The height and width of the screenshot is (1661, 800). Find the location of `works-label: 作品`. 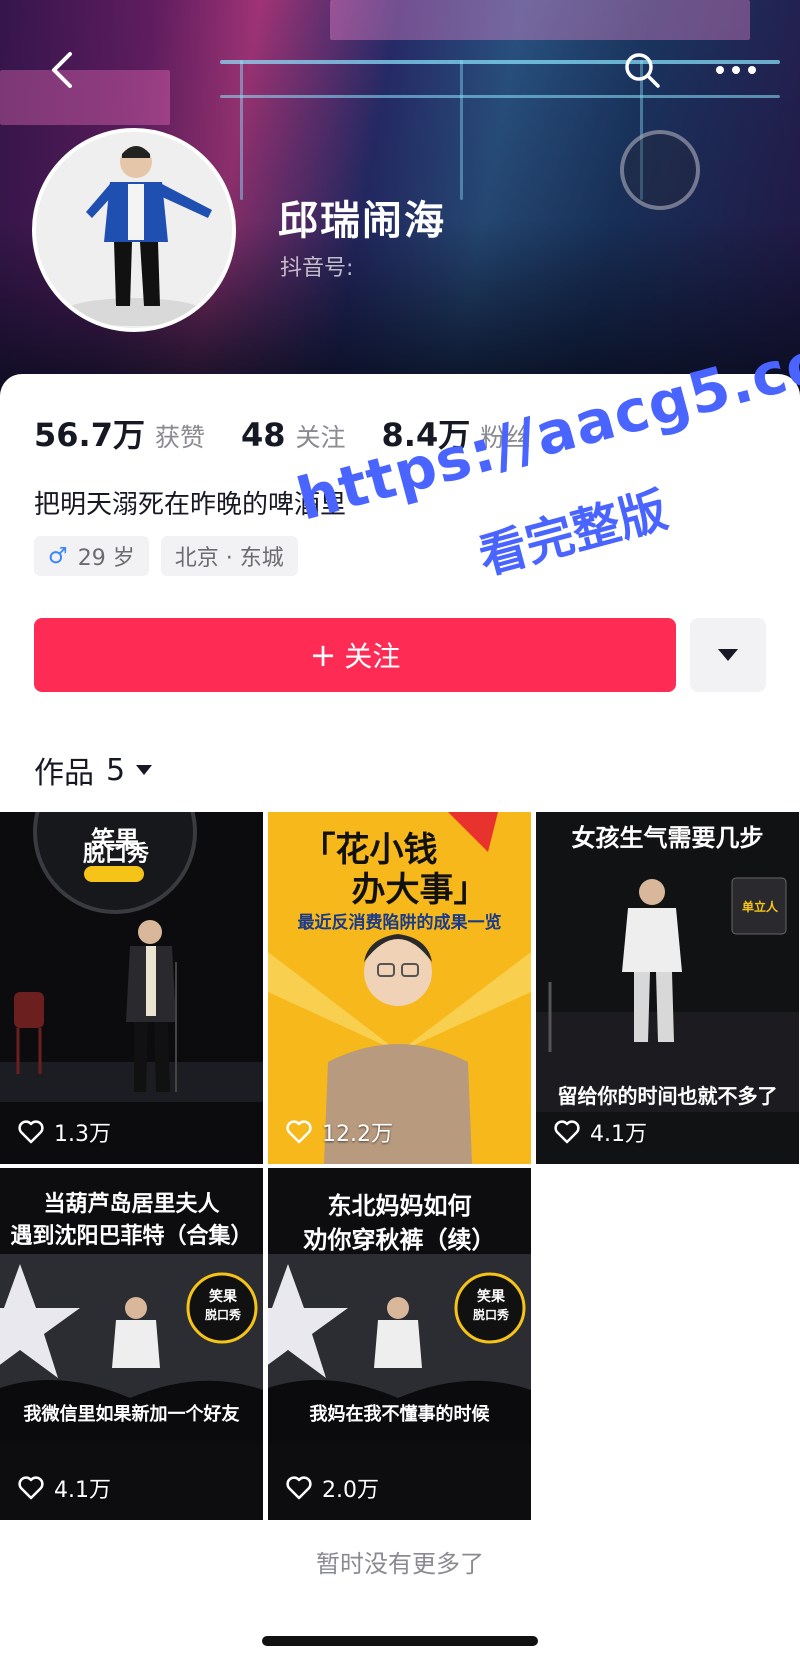

works-label: 作品 is located at coordinates (64, 773).